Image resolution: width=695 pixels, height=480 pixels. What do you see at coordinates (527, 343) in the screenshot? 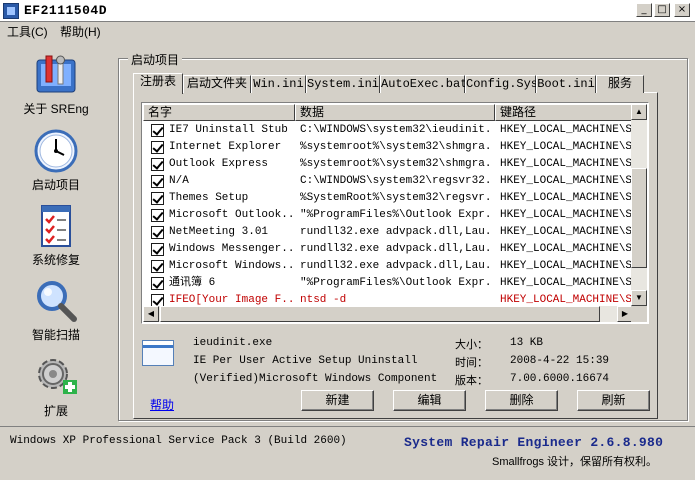
I see `size-value: 13 KB` at bounding box center [527, 343].